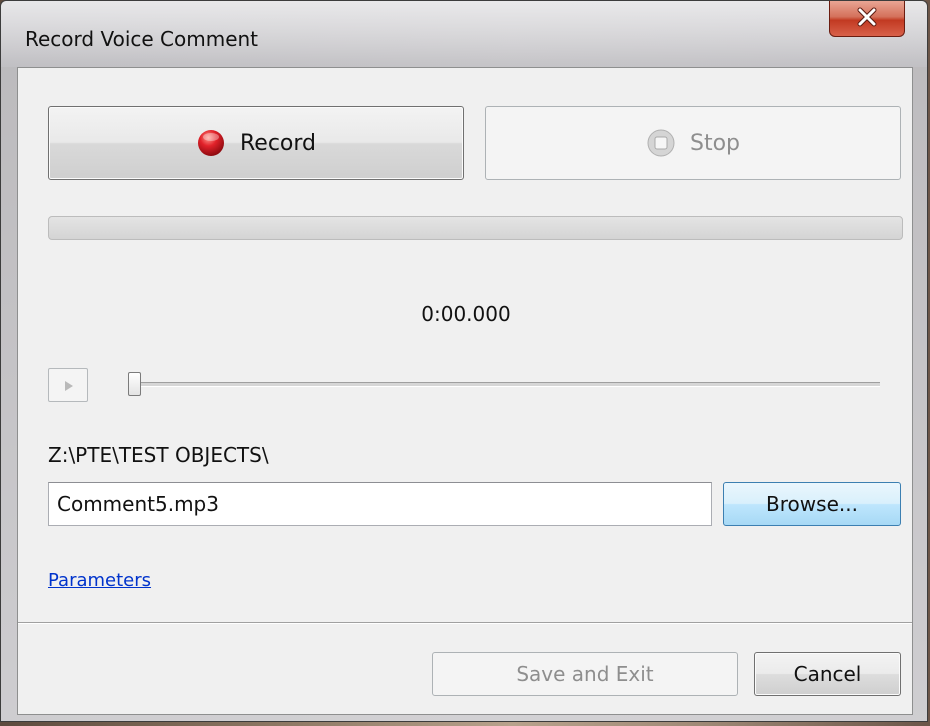 This screenshot has height=726, width=930. I want to click on parameters-link: Parameters, so click(99, 580).